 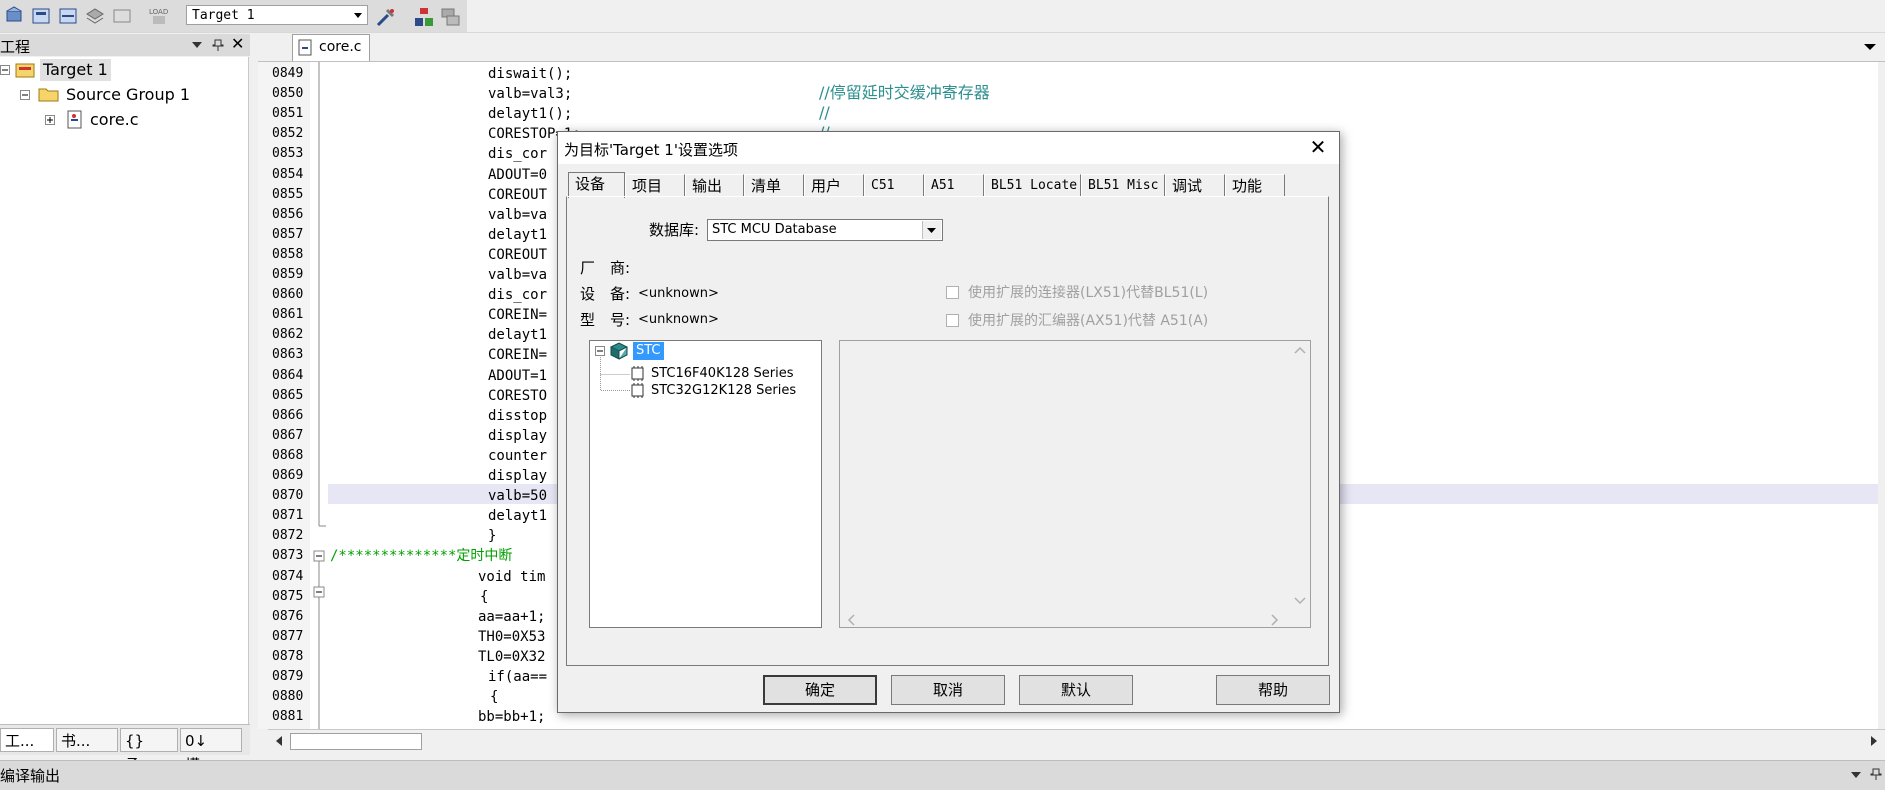 I want to click on code-line: TH0=0X53, so click(x=511, y=637).